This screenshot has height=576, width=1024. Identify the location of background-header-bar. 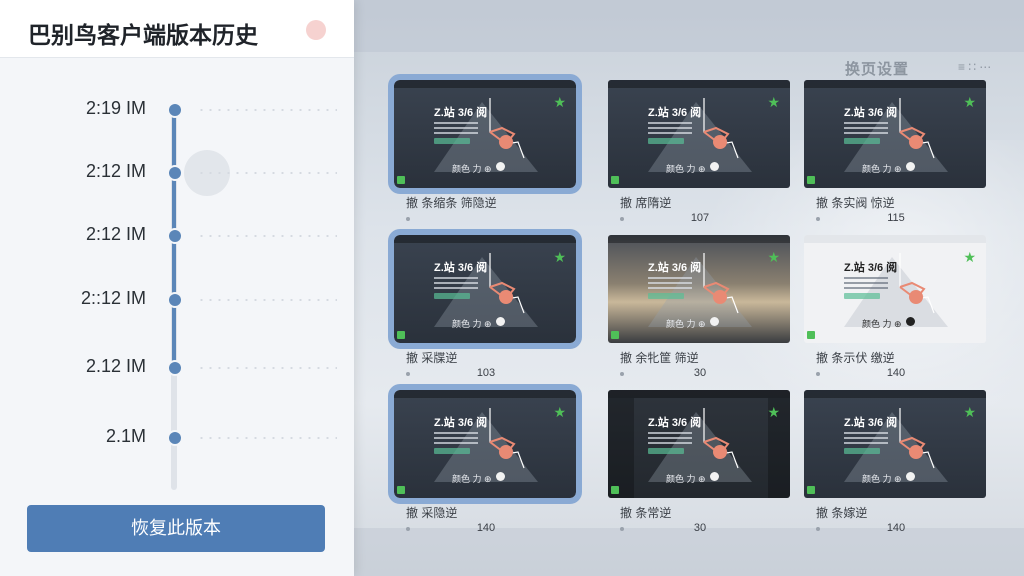
(689, 26).